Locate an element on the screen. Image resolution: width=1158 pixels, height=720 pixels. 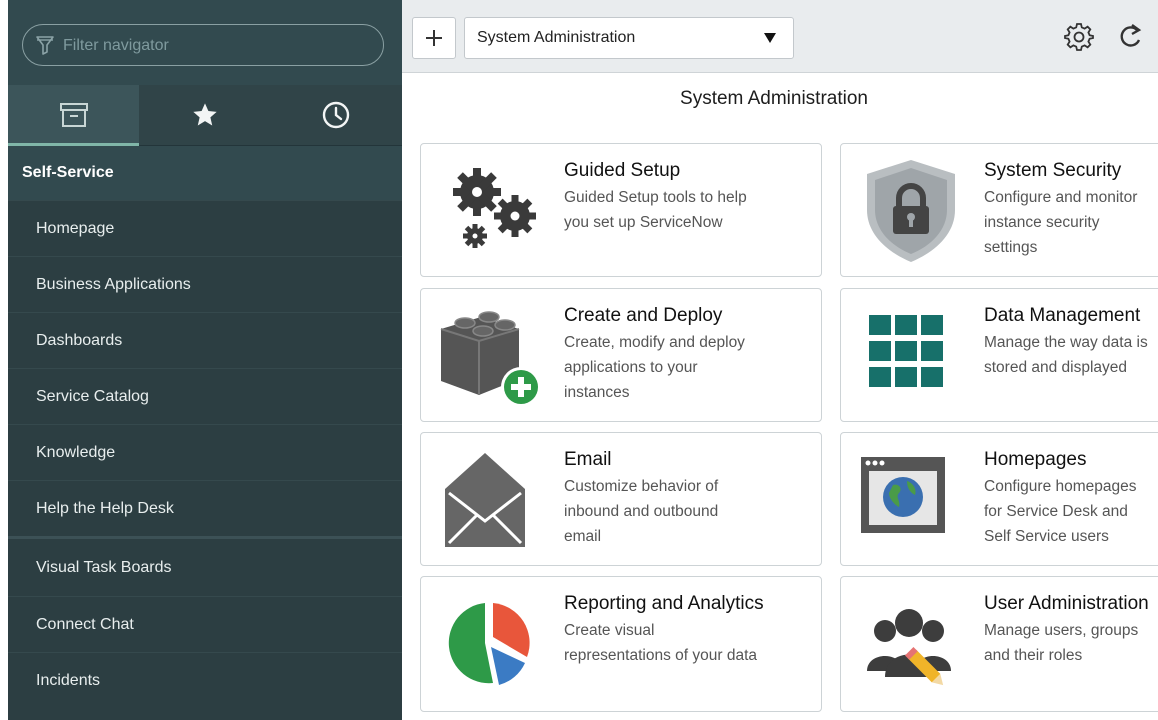
archive-icon is located at coordinates (73, 115).